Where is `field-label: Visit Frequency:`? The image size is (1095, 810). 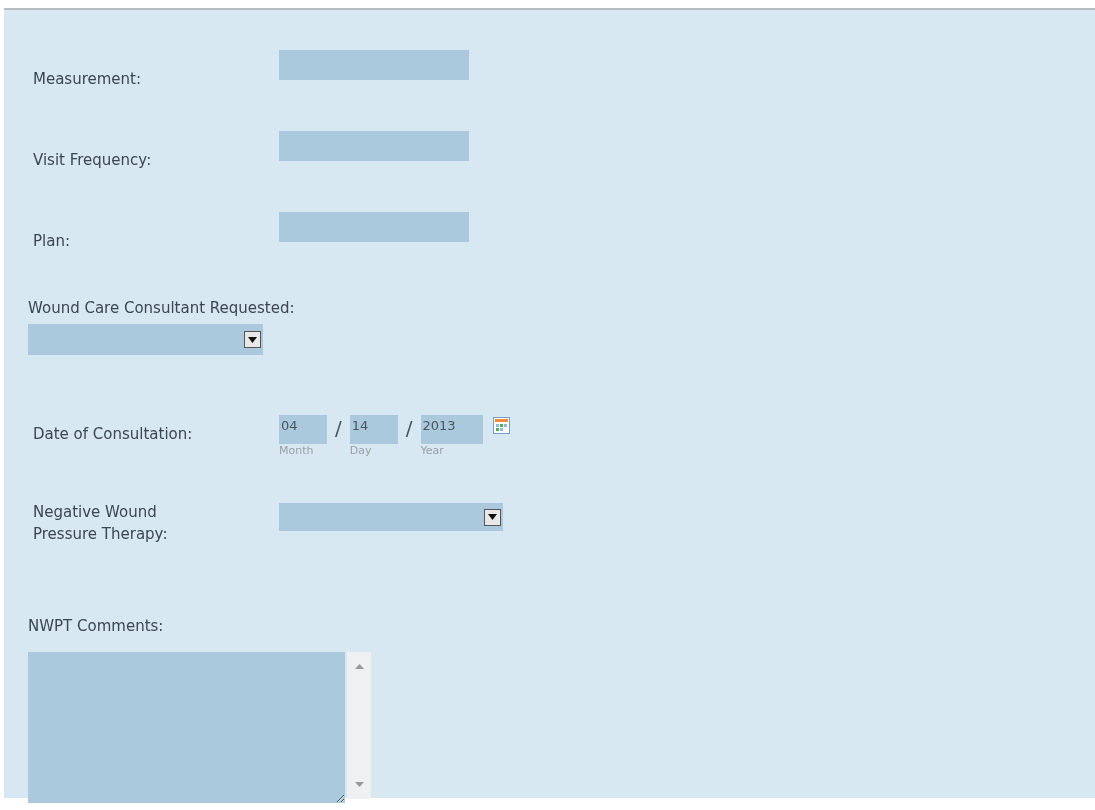 field-label: Visit Frequency: is located at coordinates (93, 160).